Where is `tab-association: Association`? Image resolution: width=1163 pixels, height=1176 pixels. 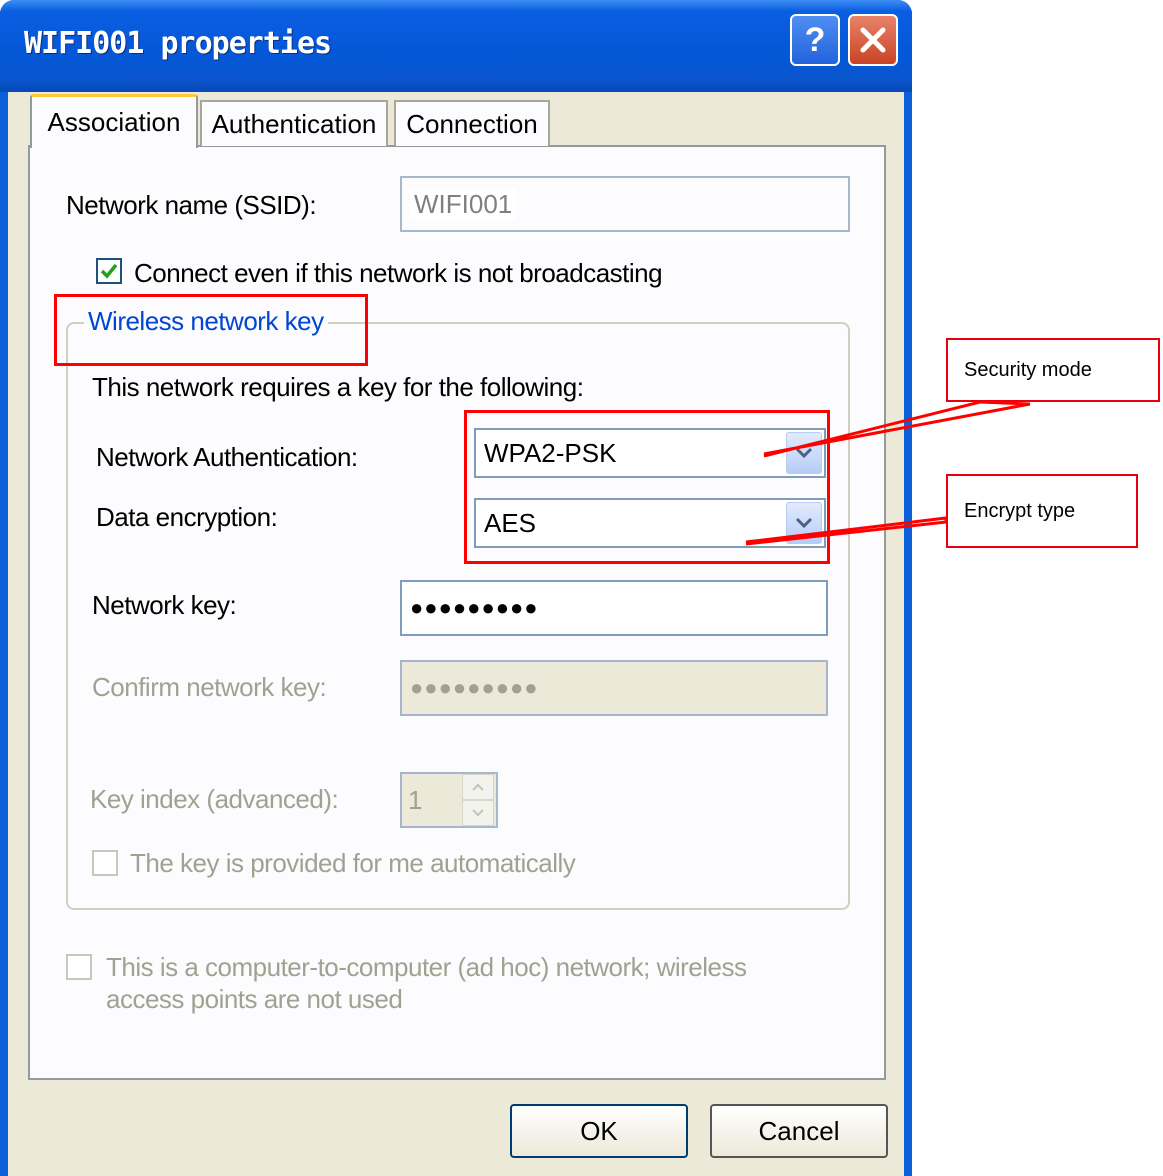 tab-association: Association is located at coordinates (114, 121).